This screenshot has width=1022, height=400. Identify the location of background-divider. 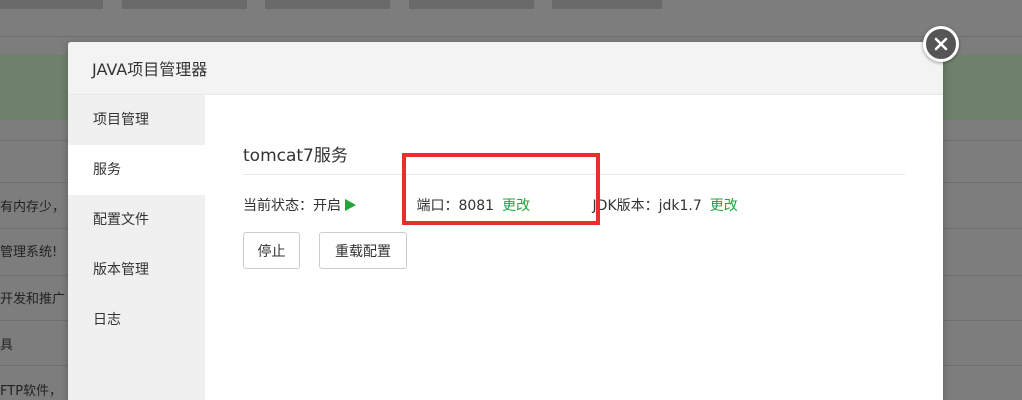
(511, 36).